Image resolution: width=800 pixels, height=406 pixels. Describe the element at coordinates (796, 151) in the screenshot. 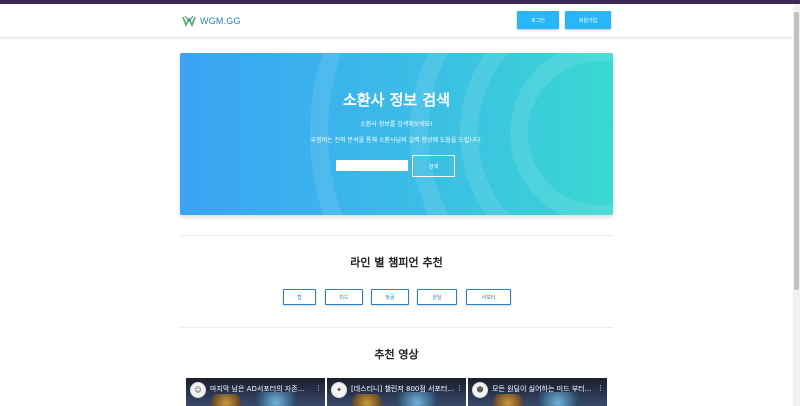

I see `scrollbar-thumb` at that location.